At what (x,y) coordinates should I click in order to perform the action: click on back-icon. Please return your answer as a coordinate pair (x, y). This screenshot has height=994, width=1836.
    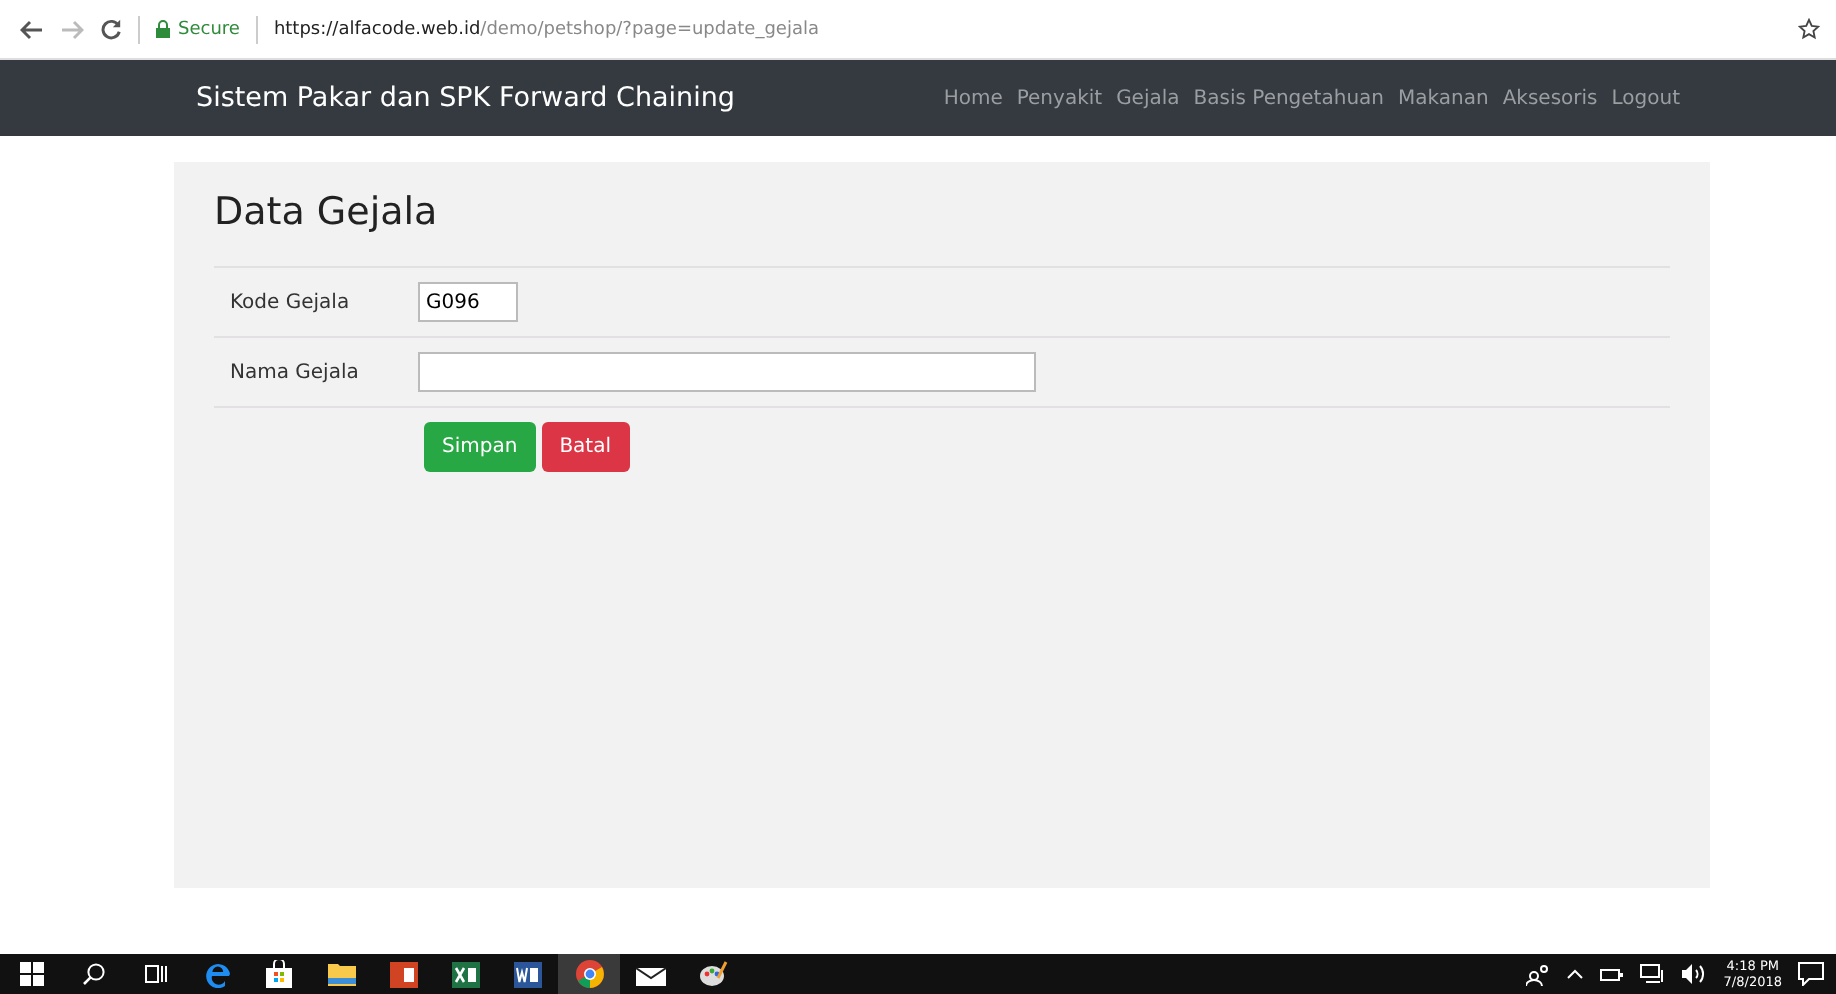
    Looking at the image, I should click on (32, 29).